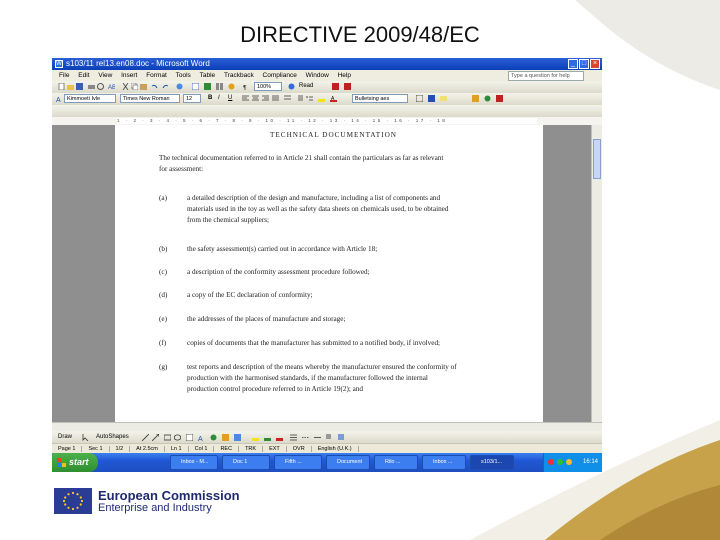  Describe the element at coordinates (61, 86) in the screenshot. I see `new-document-icon` at that location.